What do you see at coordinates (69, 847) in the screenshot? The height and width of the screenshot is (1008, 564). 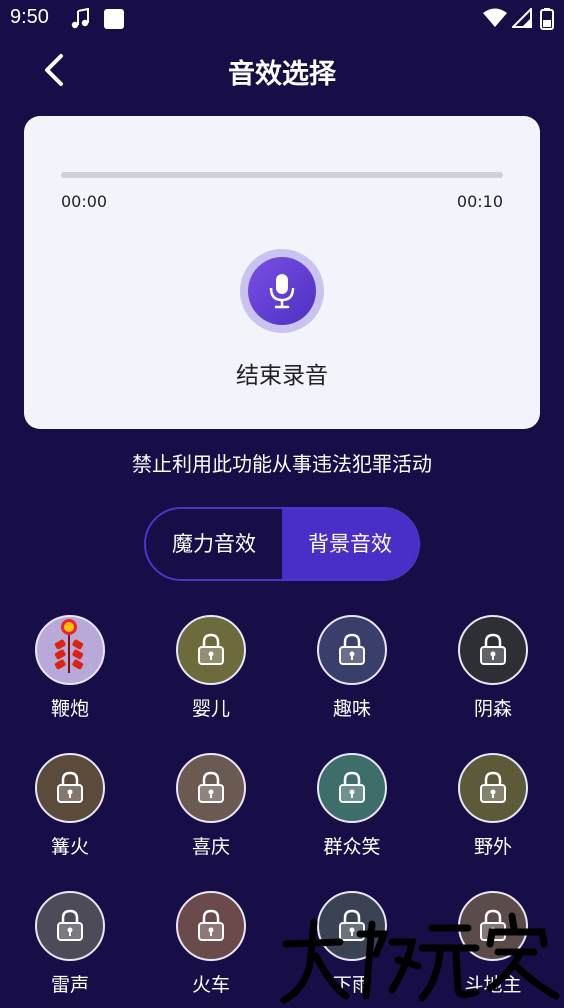 I see `effect-label: 篝火` at bounding box center [69, 847].